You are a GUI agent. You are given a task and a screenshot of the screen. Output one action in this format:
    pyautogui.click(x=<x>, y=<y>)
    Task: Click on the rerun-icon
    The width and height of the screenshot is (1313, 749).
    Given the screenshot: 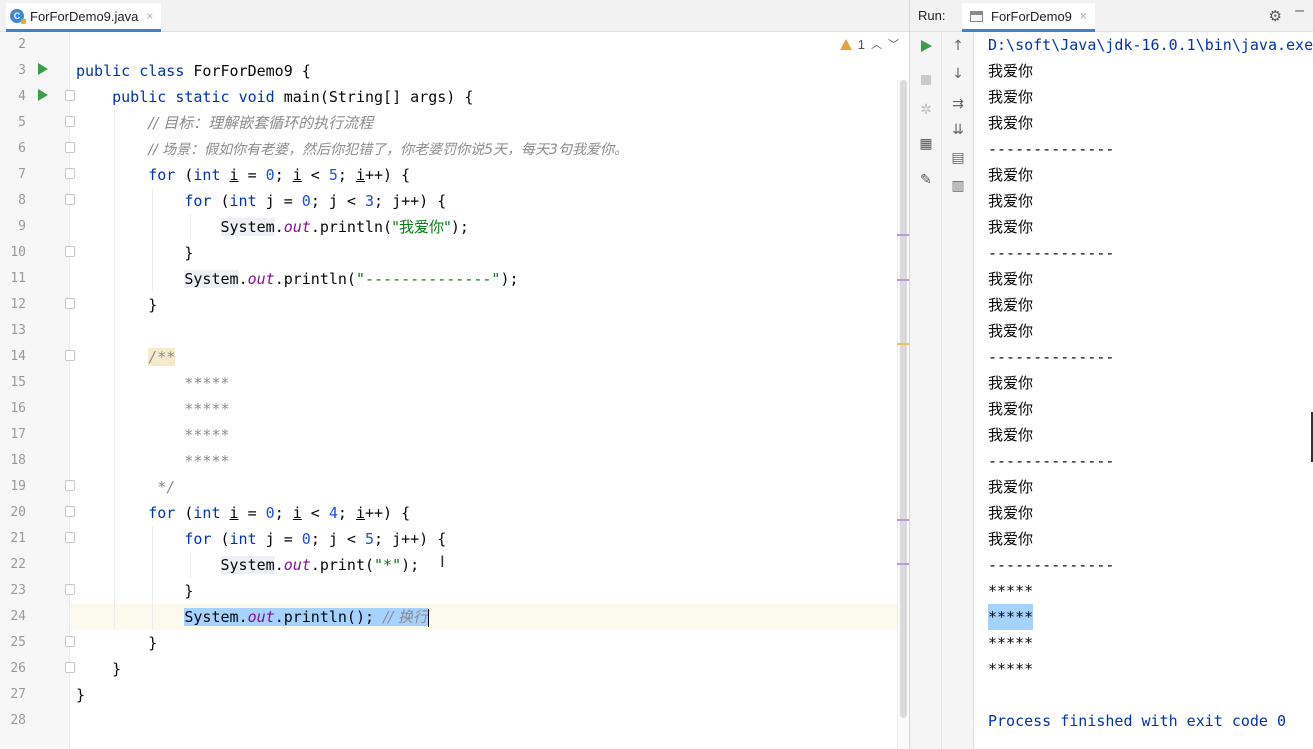 What is the action you would take?
    pyautogui.click(x=926, y=46)
    